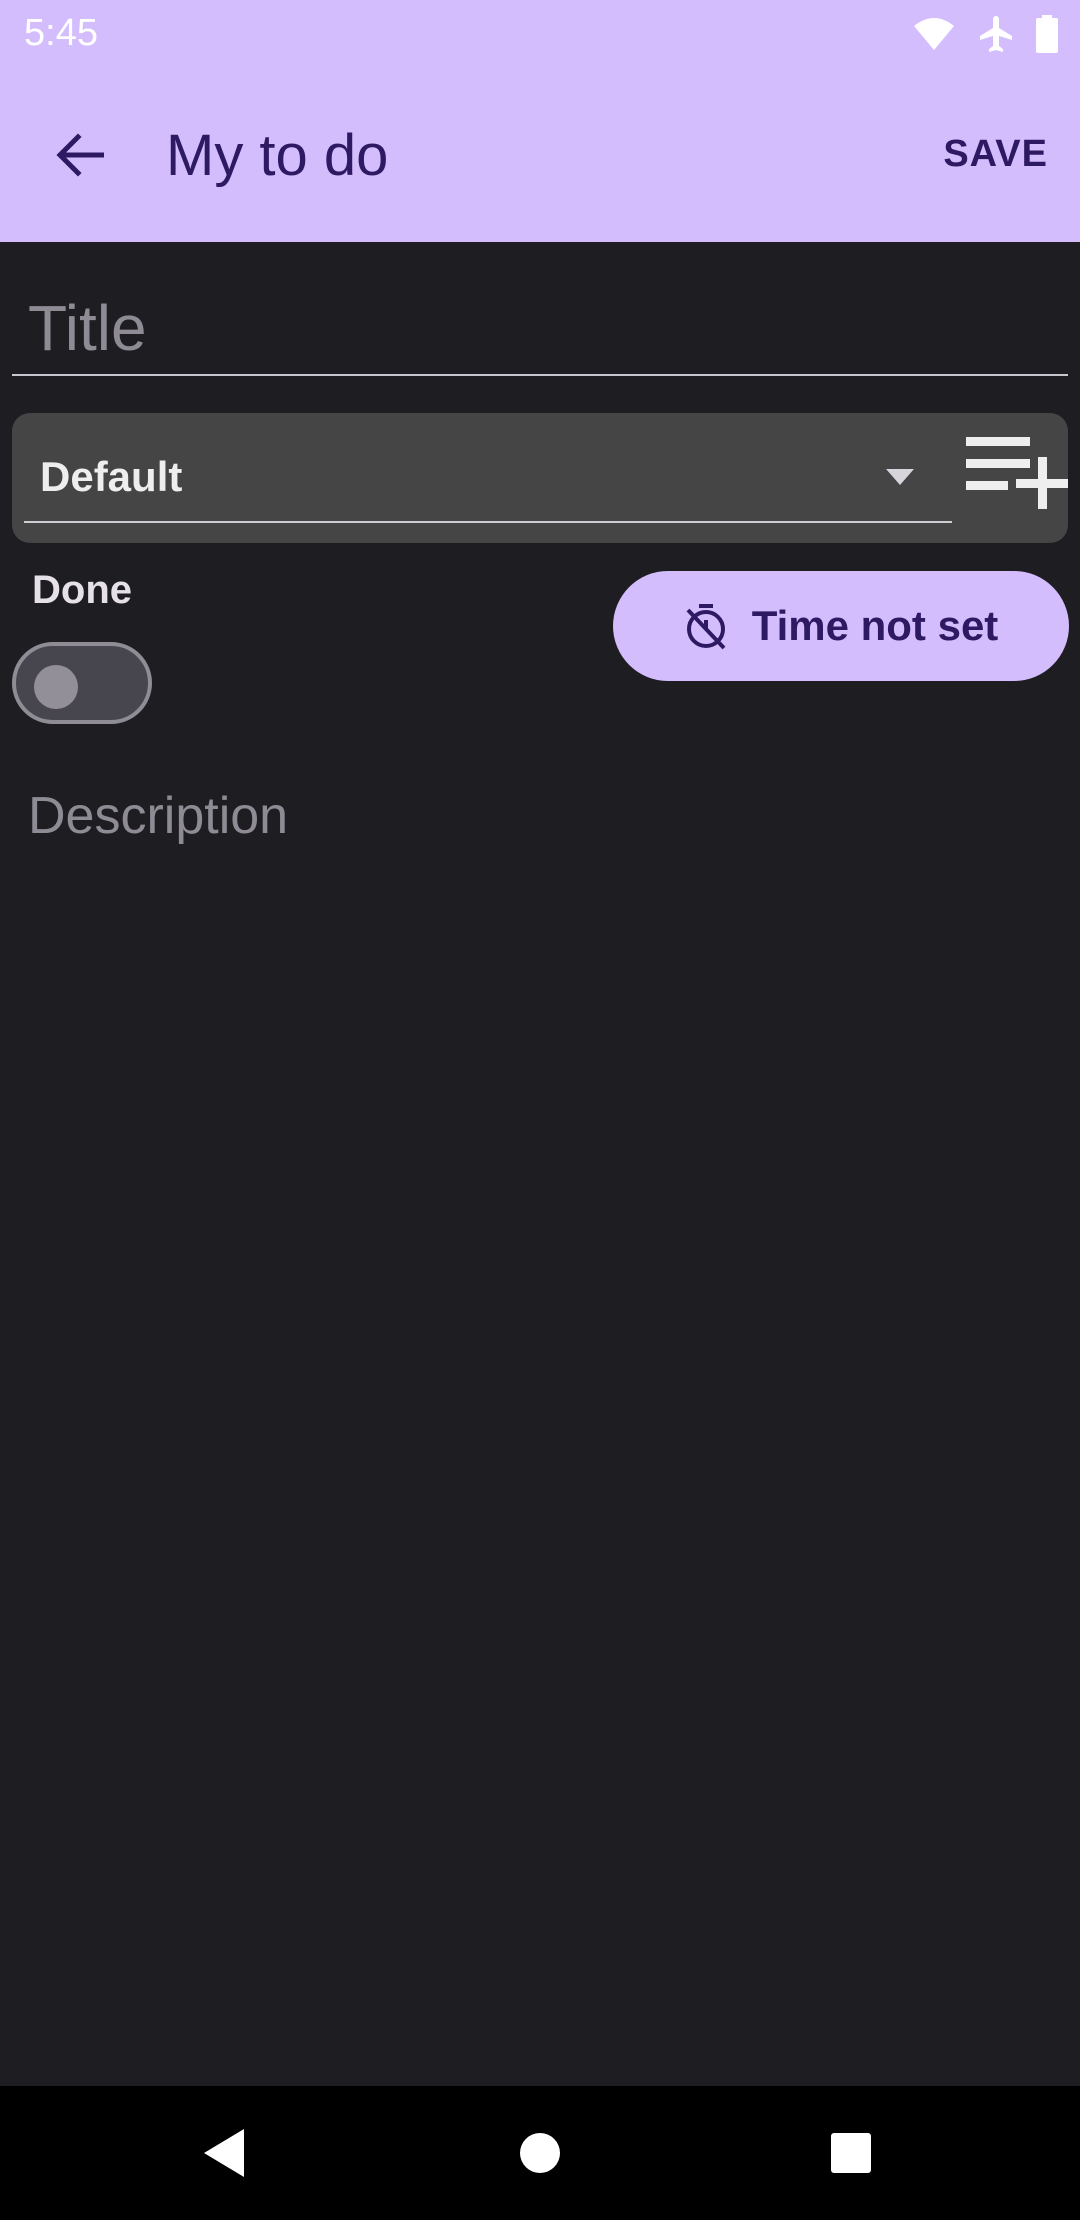 The image size is (1080, 2220). Describe the element at coordinates (995, 154) in the screenshot. I see `save-button: SAVE` at that location.